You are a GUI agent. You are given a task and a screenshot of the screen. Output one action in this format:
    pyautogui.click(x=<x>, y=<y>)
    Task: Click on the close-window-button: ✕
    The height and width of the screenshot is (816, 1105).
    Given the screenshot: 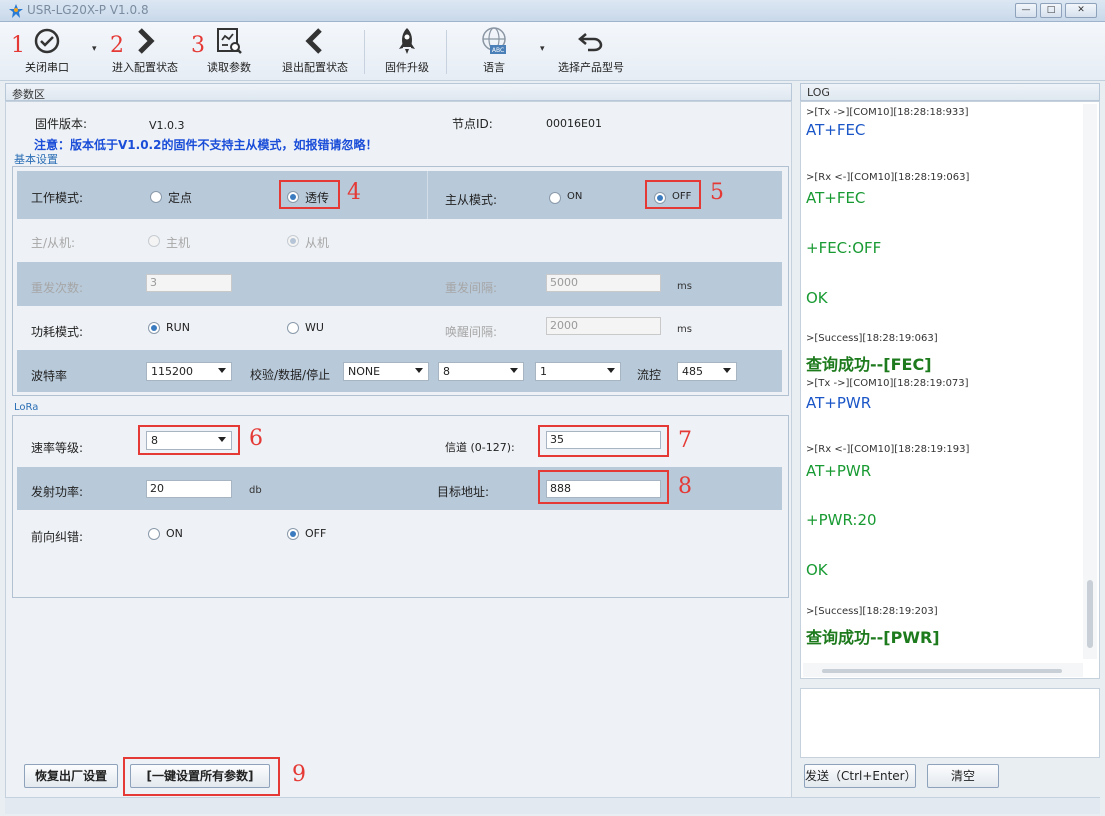 What is the action you would take?
    pyautogui.click(x=1081, y=10)
    